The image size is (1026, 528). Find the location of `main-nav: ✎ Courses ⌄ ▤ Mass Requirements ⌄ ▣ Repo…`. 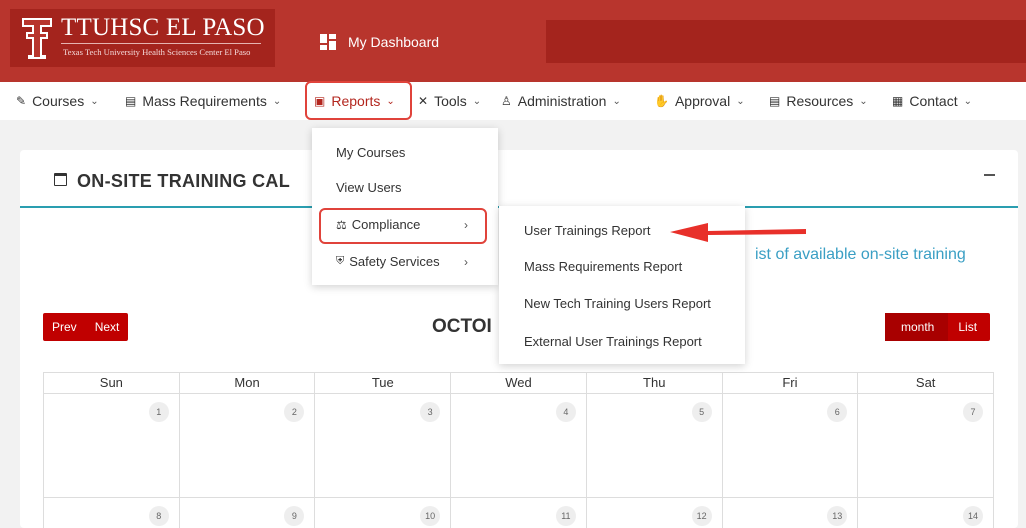

main-nav: ✎ Courses ⌄ ▤ Mass Requirements ⌄ ▣ Repo… is located at coordinates (513, 101).